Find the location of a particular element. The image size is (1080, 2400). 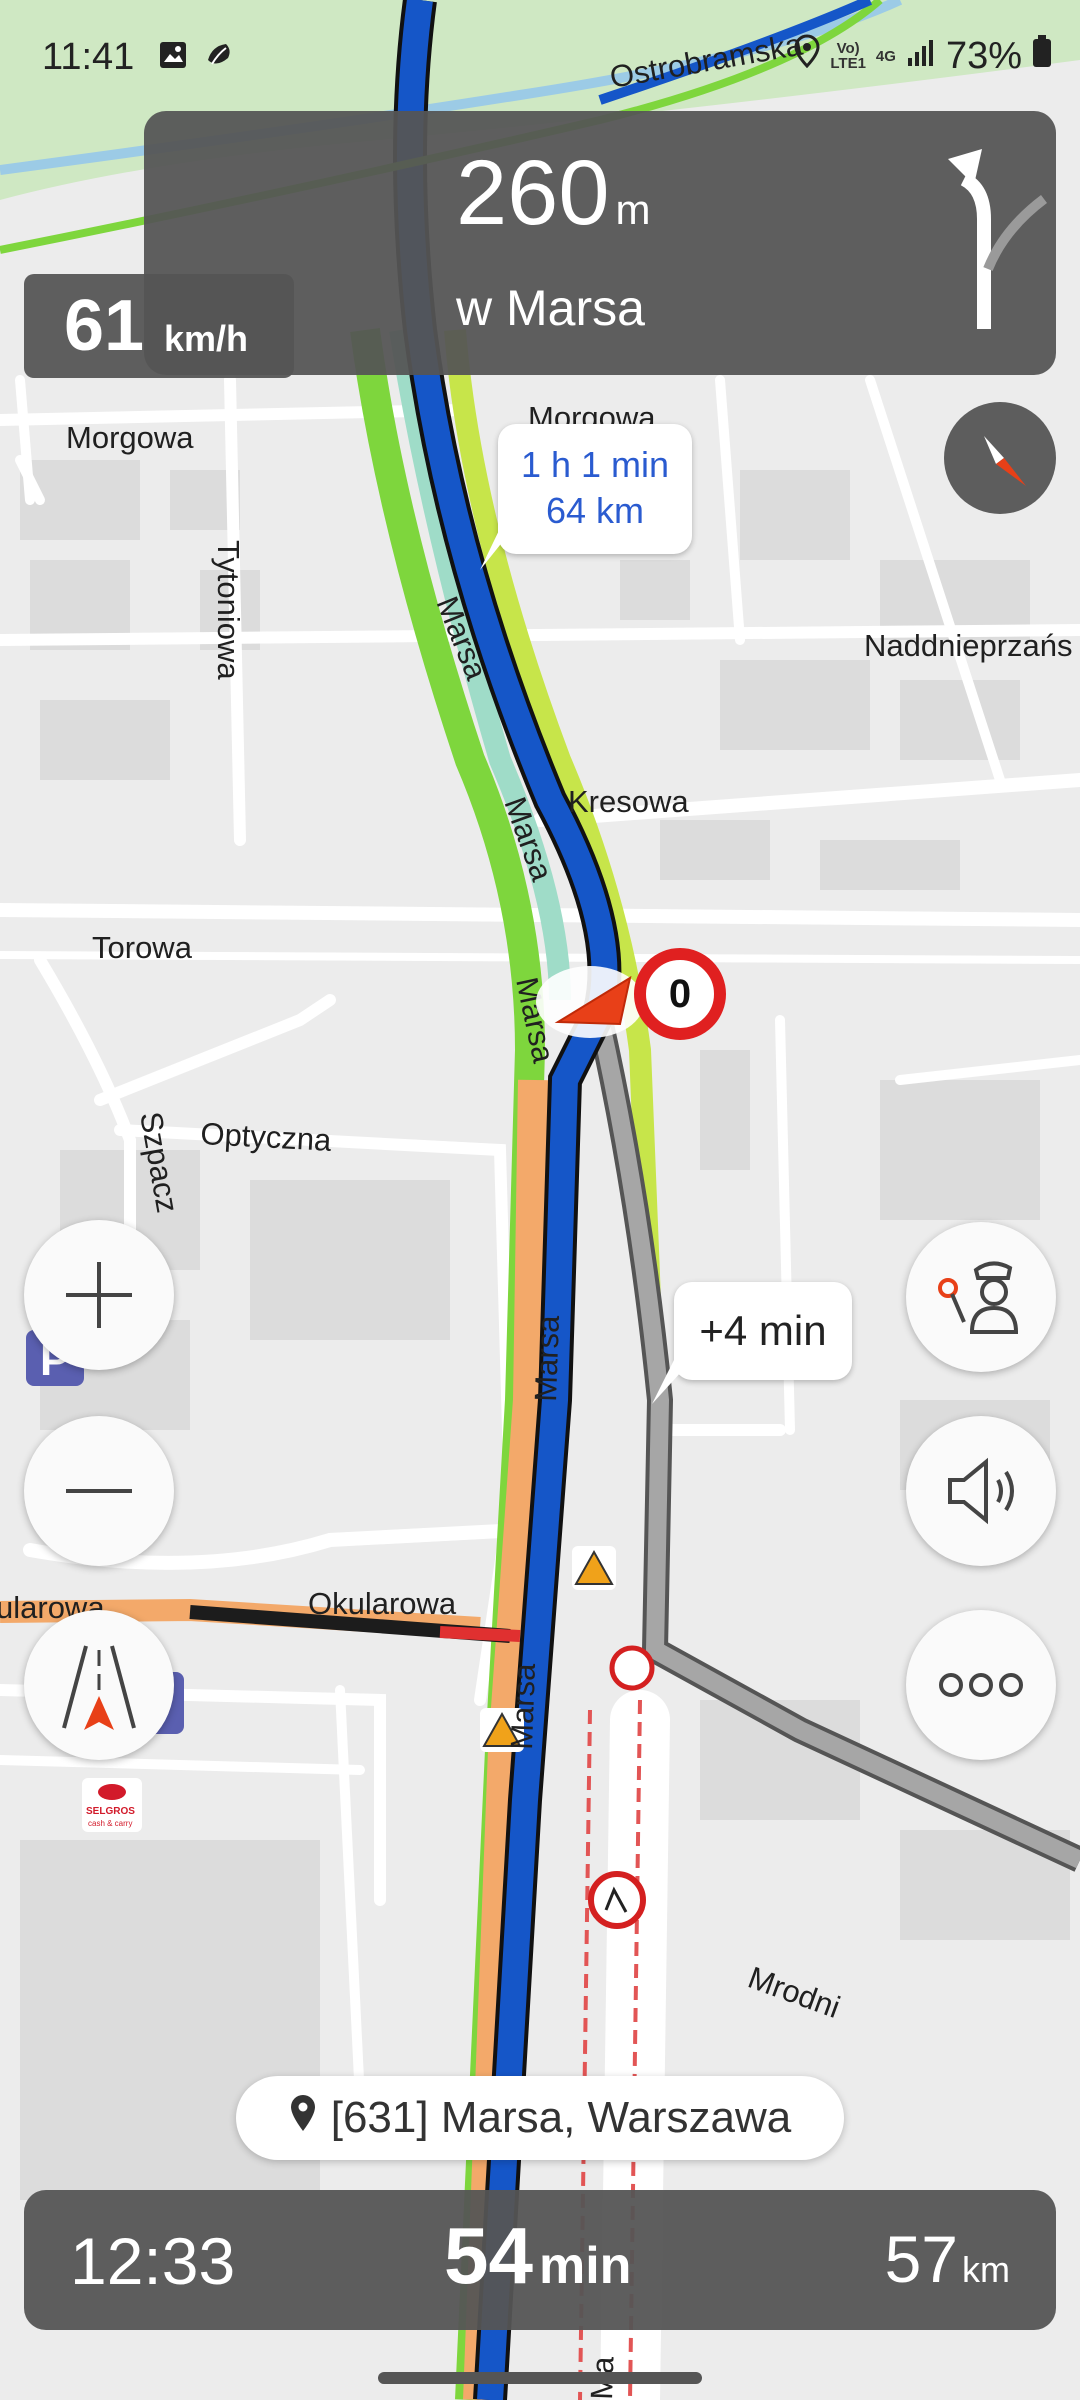

speaker-icon is located at coordinates (981, 1491).